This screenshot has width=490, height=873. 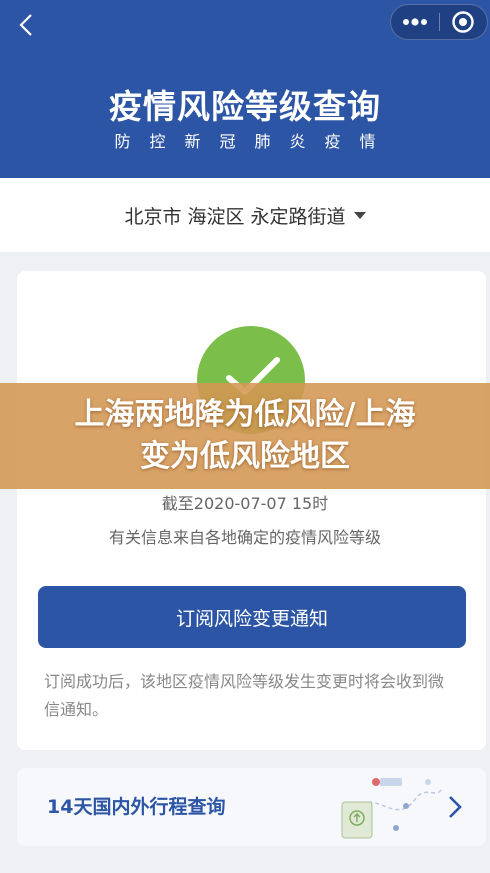 What do you see at coordinates (245, 436) in the screenshot?
I see `headline-banner: 上海两地降为低风险/上海 变为低风险地区` at bounding box center [245, 436].